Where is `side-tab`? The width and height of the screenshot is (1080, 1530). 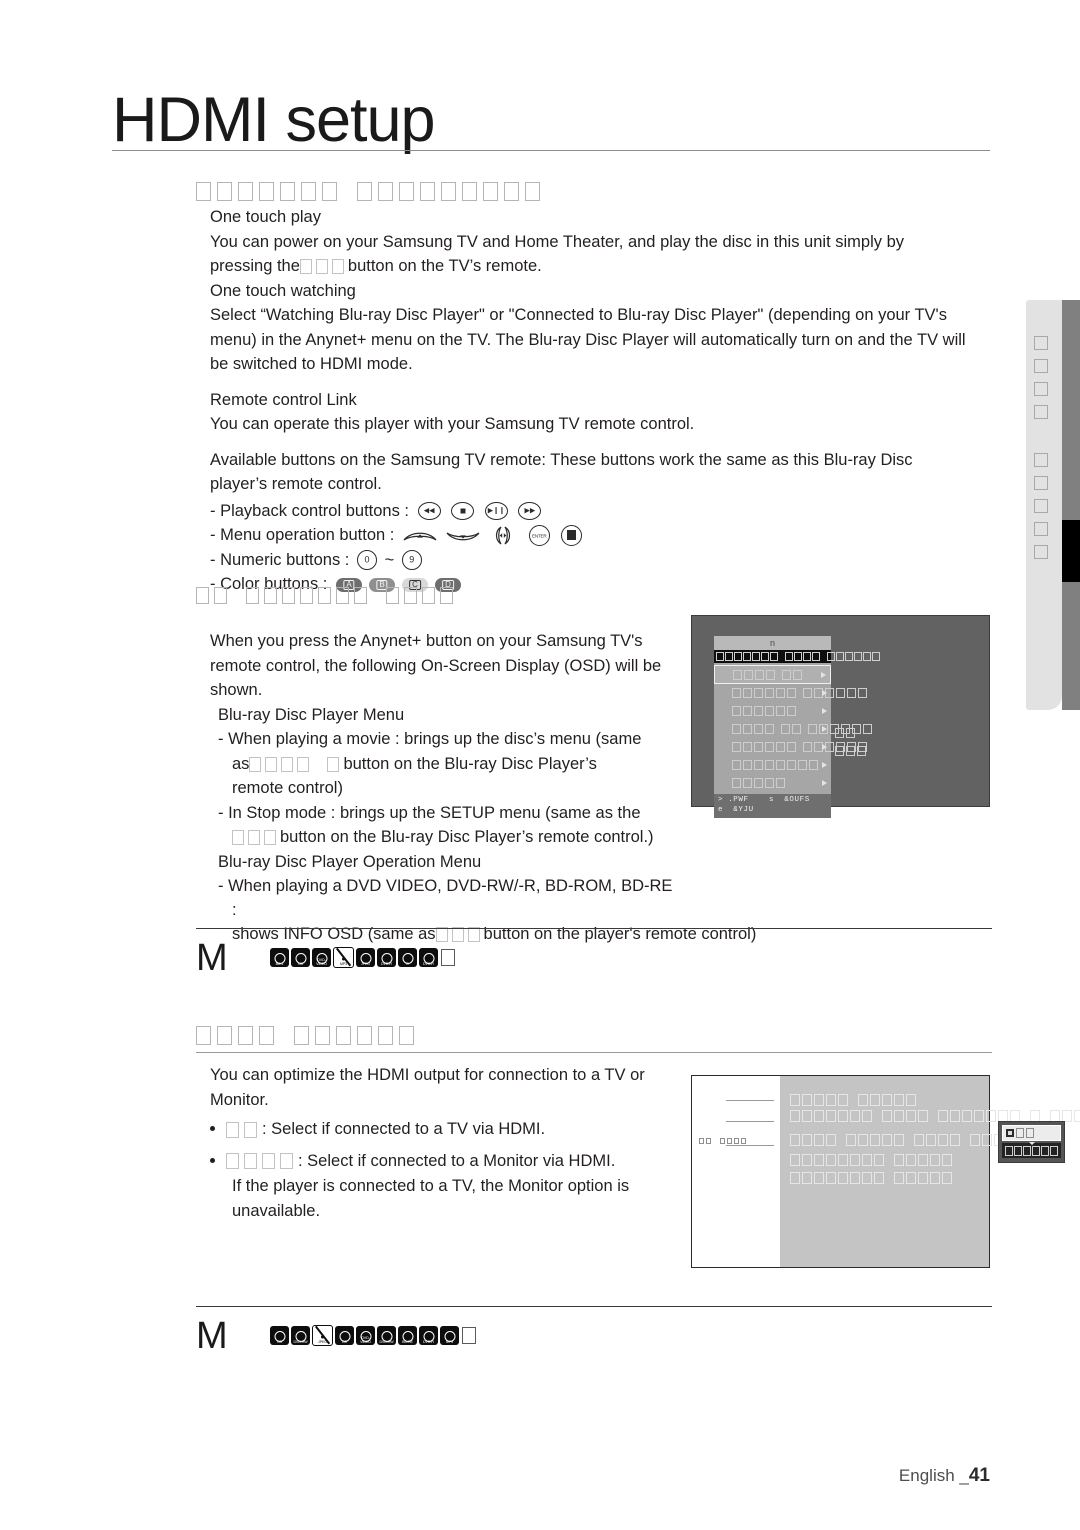 side-tab is located at coordinates (1044, 505).